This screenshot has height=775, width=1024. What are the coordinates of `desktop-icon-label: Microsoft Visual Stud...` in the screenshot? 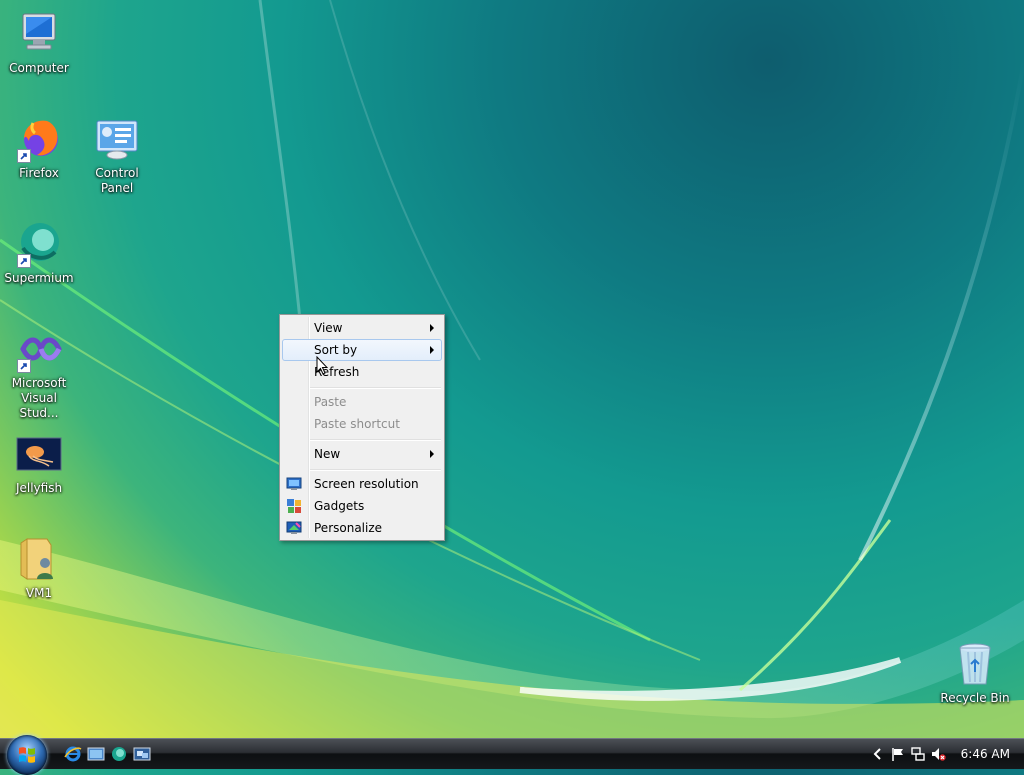 It's located at (39, 398).